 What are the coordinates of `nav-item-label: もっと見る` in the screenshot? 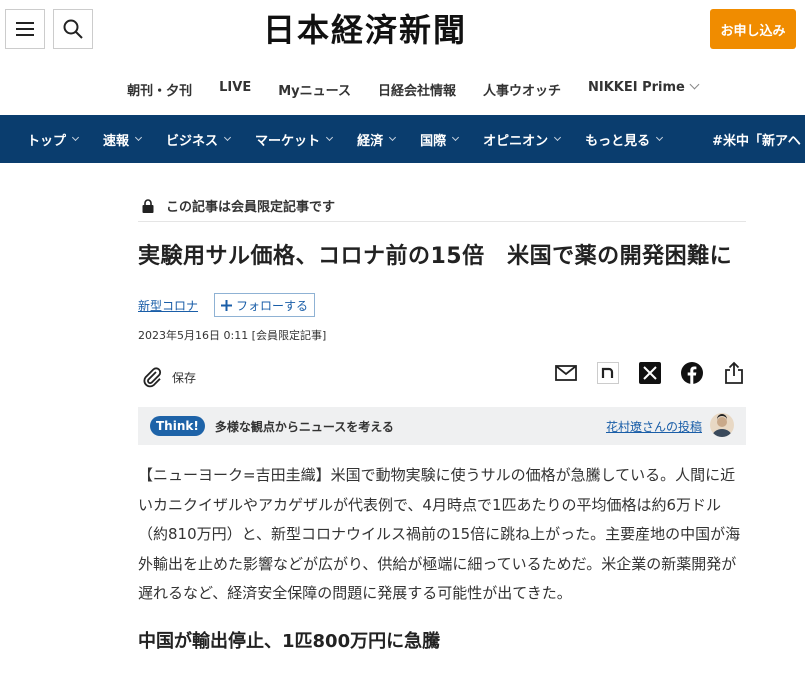 It's located at (618, 141).